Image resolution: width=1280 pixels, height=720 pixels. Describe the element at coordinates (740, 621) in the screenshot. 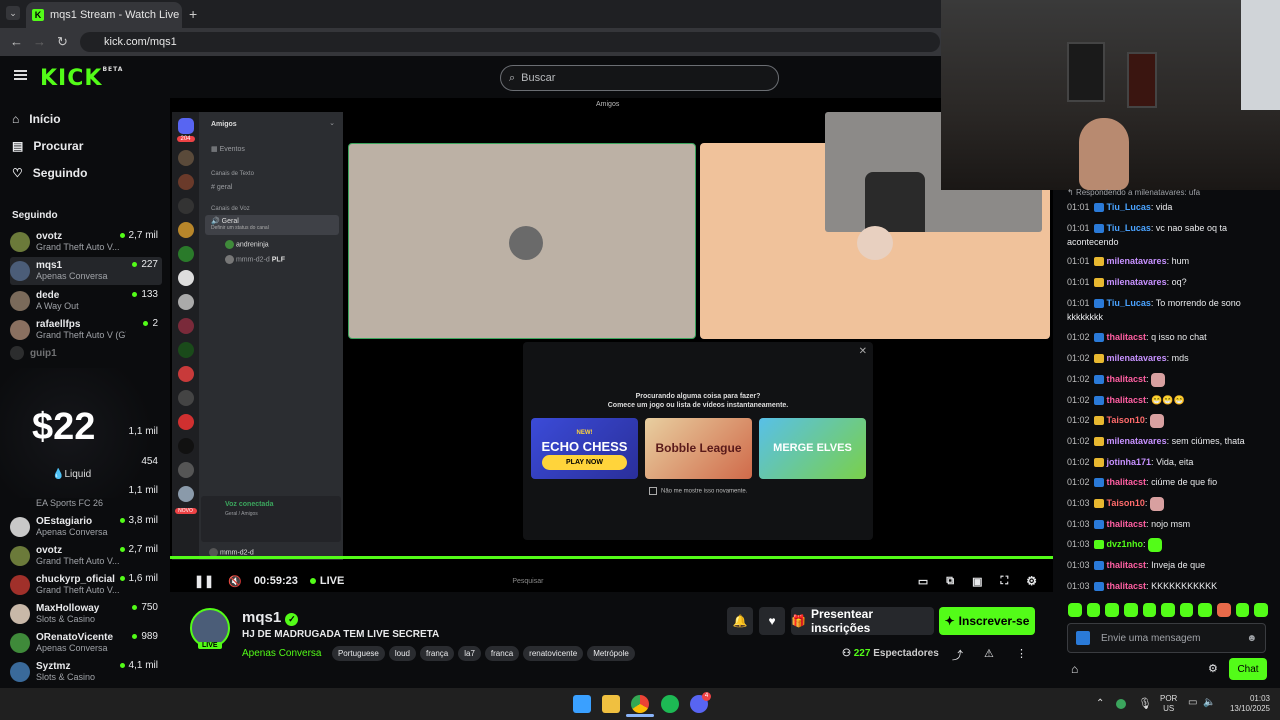

I see `notifications-button: 🔔` at that location.